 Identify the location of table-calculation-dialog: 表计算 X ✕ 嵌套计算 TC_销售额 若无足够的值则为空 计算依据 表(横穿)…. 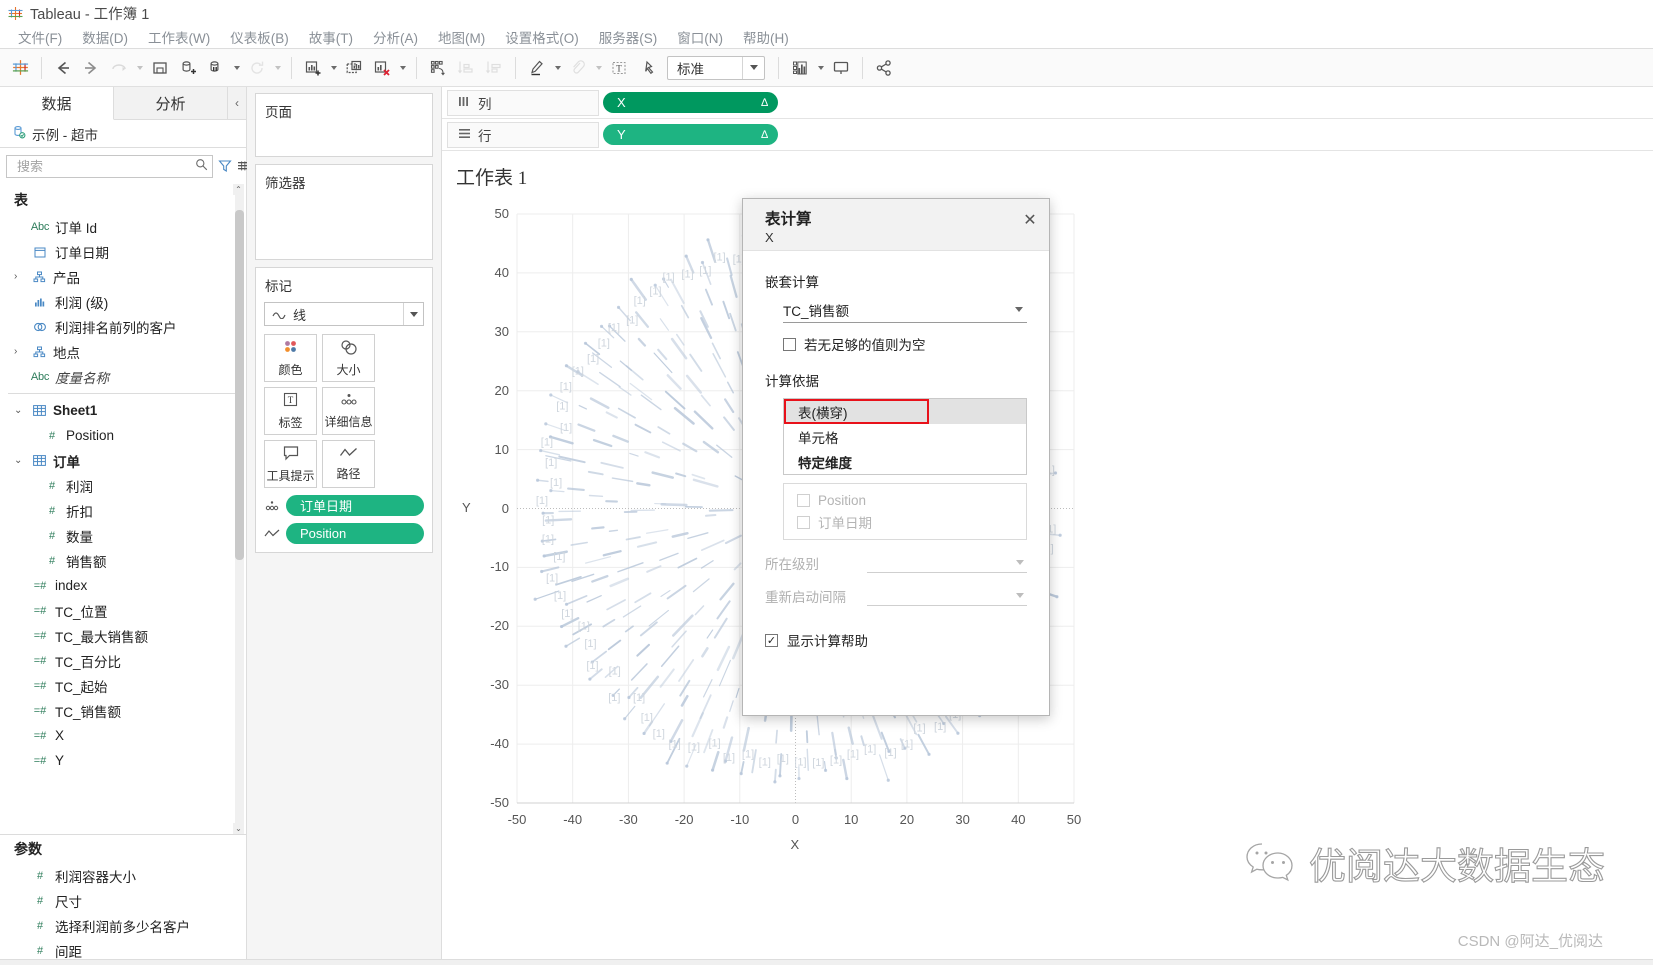
(896, 457).